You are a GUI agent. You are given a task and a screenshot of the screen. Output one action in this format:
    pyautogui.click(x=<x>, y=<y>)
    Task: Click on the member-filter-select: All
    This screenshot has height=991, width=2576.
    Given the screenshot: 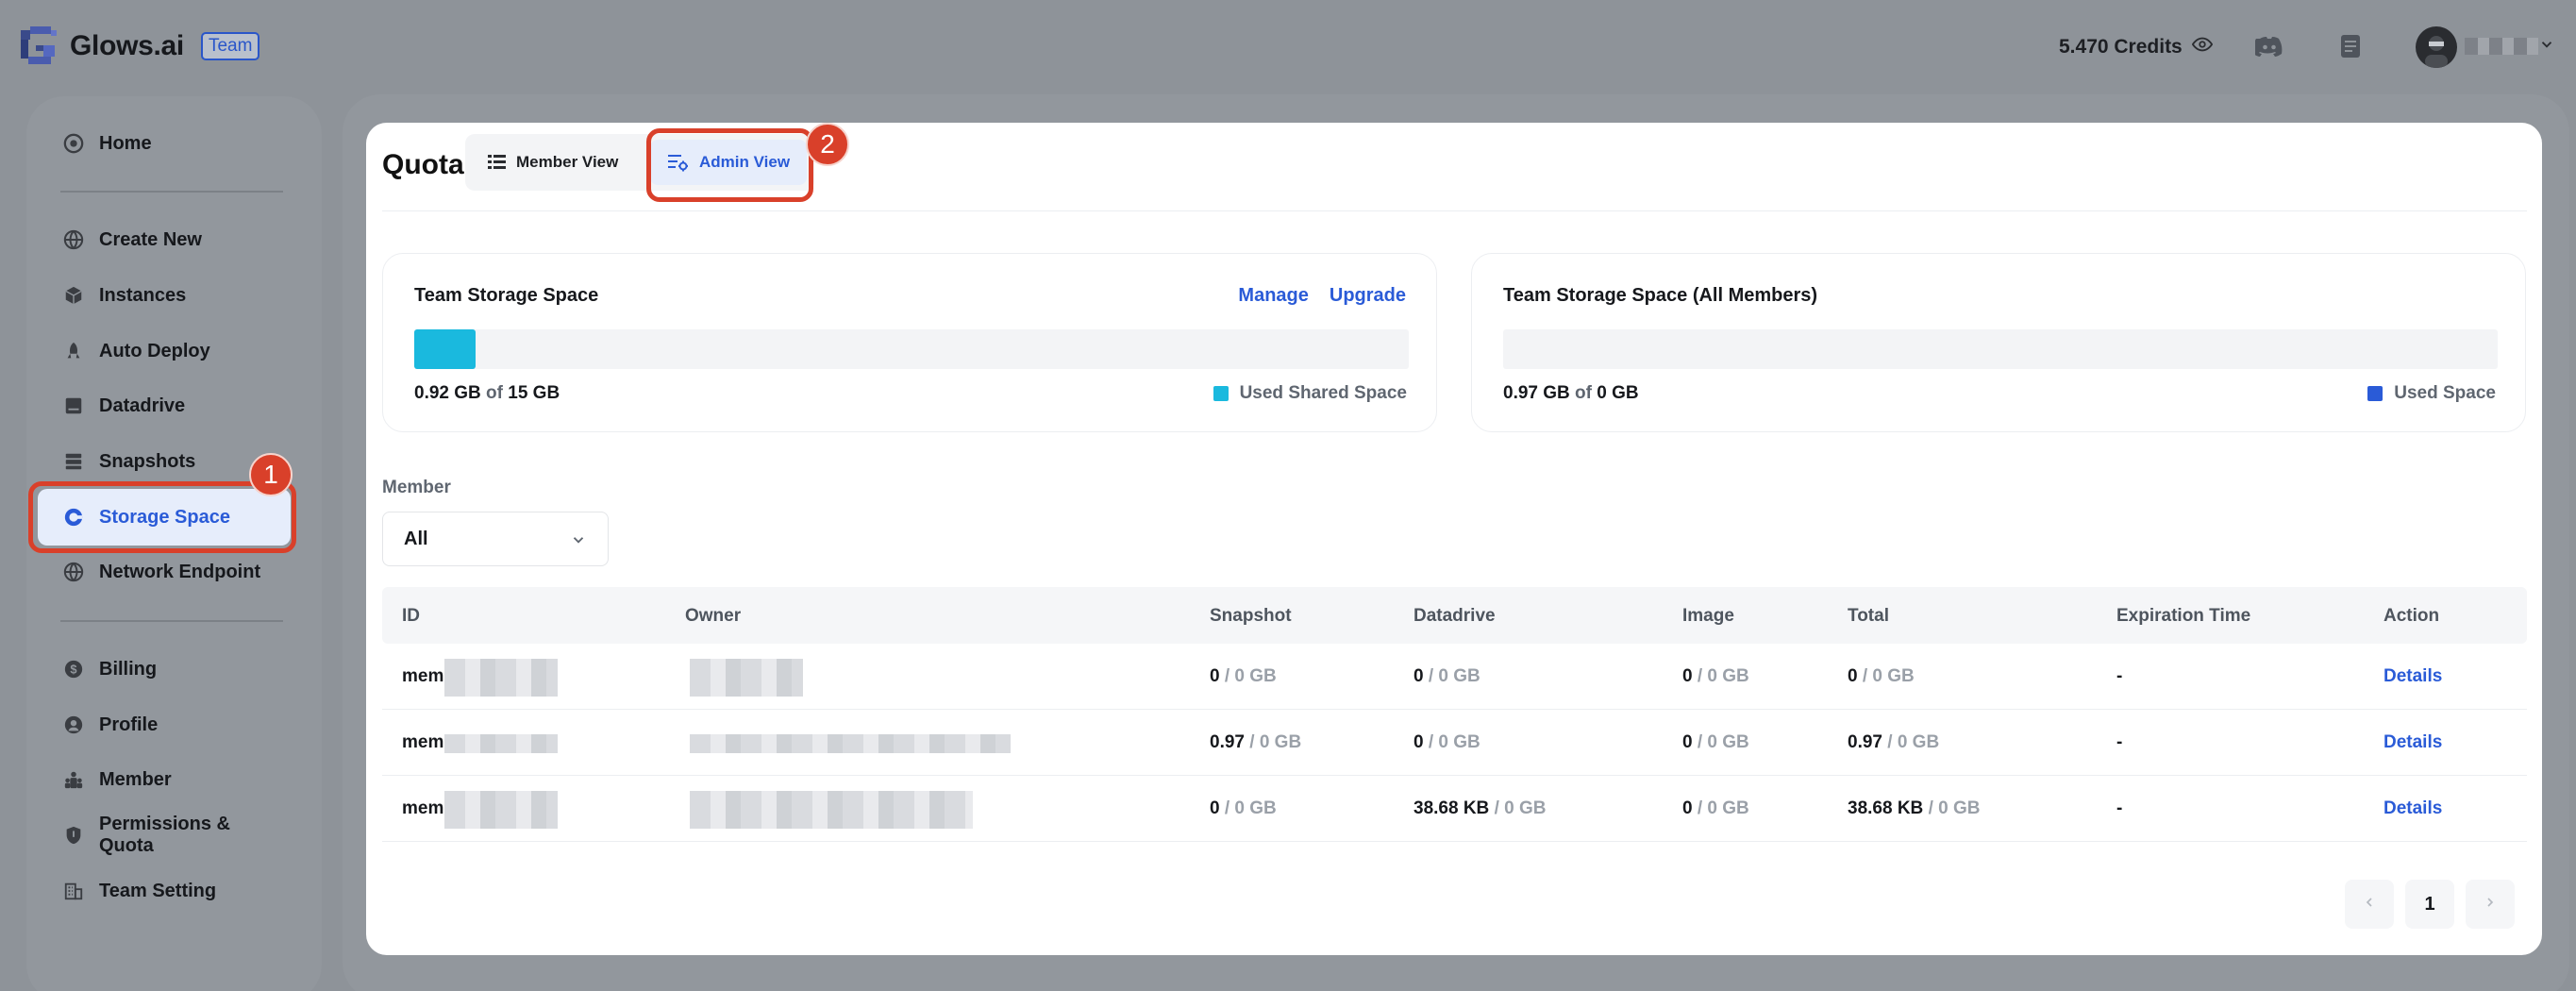 What is the action you would take?
    pyautogui.click(x=495, y=539)
    